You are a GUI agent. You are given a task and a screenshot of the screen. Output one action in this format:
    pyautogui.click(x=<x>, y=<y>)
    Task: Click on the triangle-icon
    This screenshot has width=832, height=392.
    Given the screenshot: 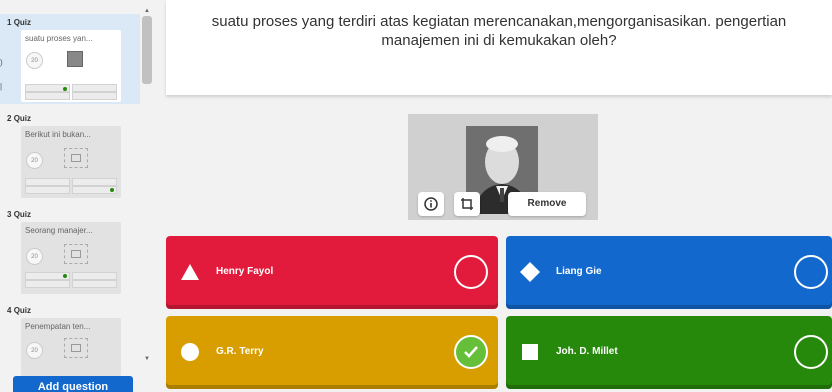 What is the action you would take?
    pyautogui.click(x=190, y=272)
    